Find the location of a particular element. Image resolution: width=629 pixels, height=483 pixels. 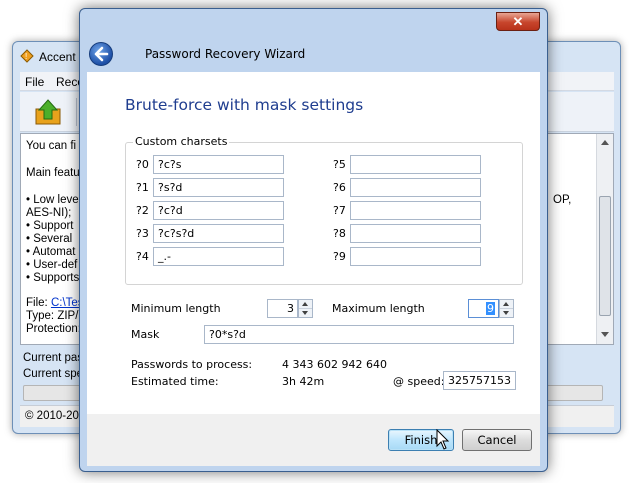

info-line: • Low leve is located at coordinates (52, 200).